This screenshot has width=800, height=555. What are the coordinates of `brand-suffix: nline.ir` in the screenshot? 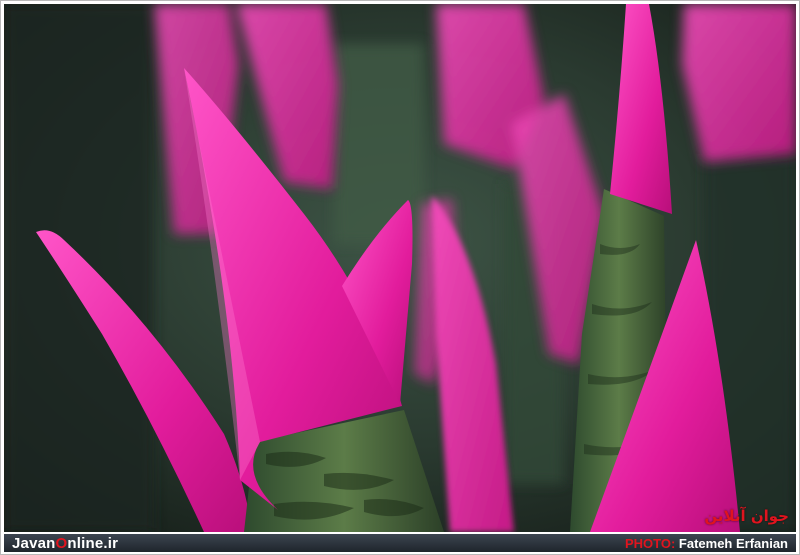 It's located at (93, 543).